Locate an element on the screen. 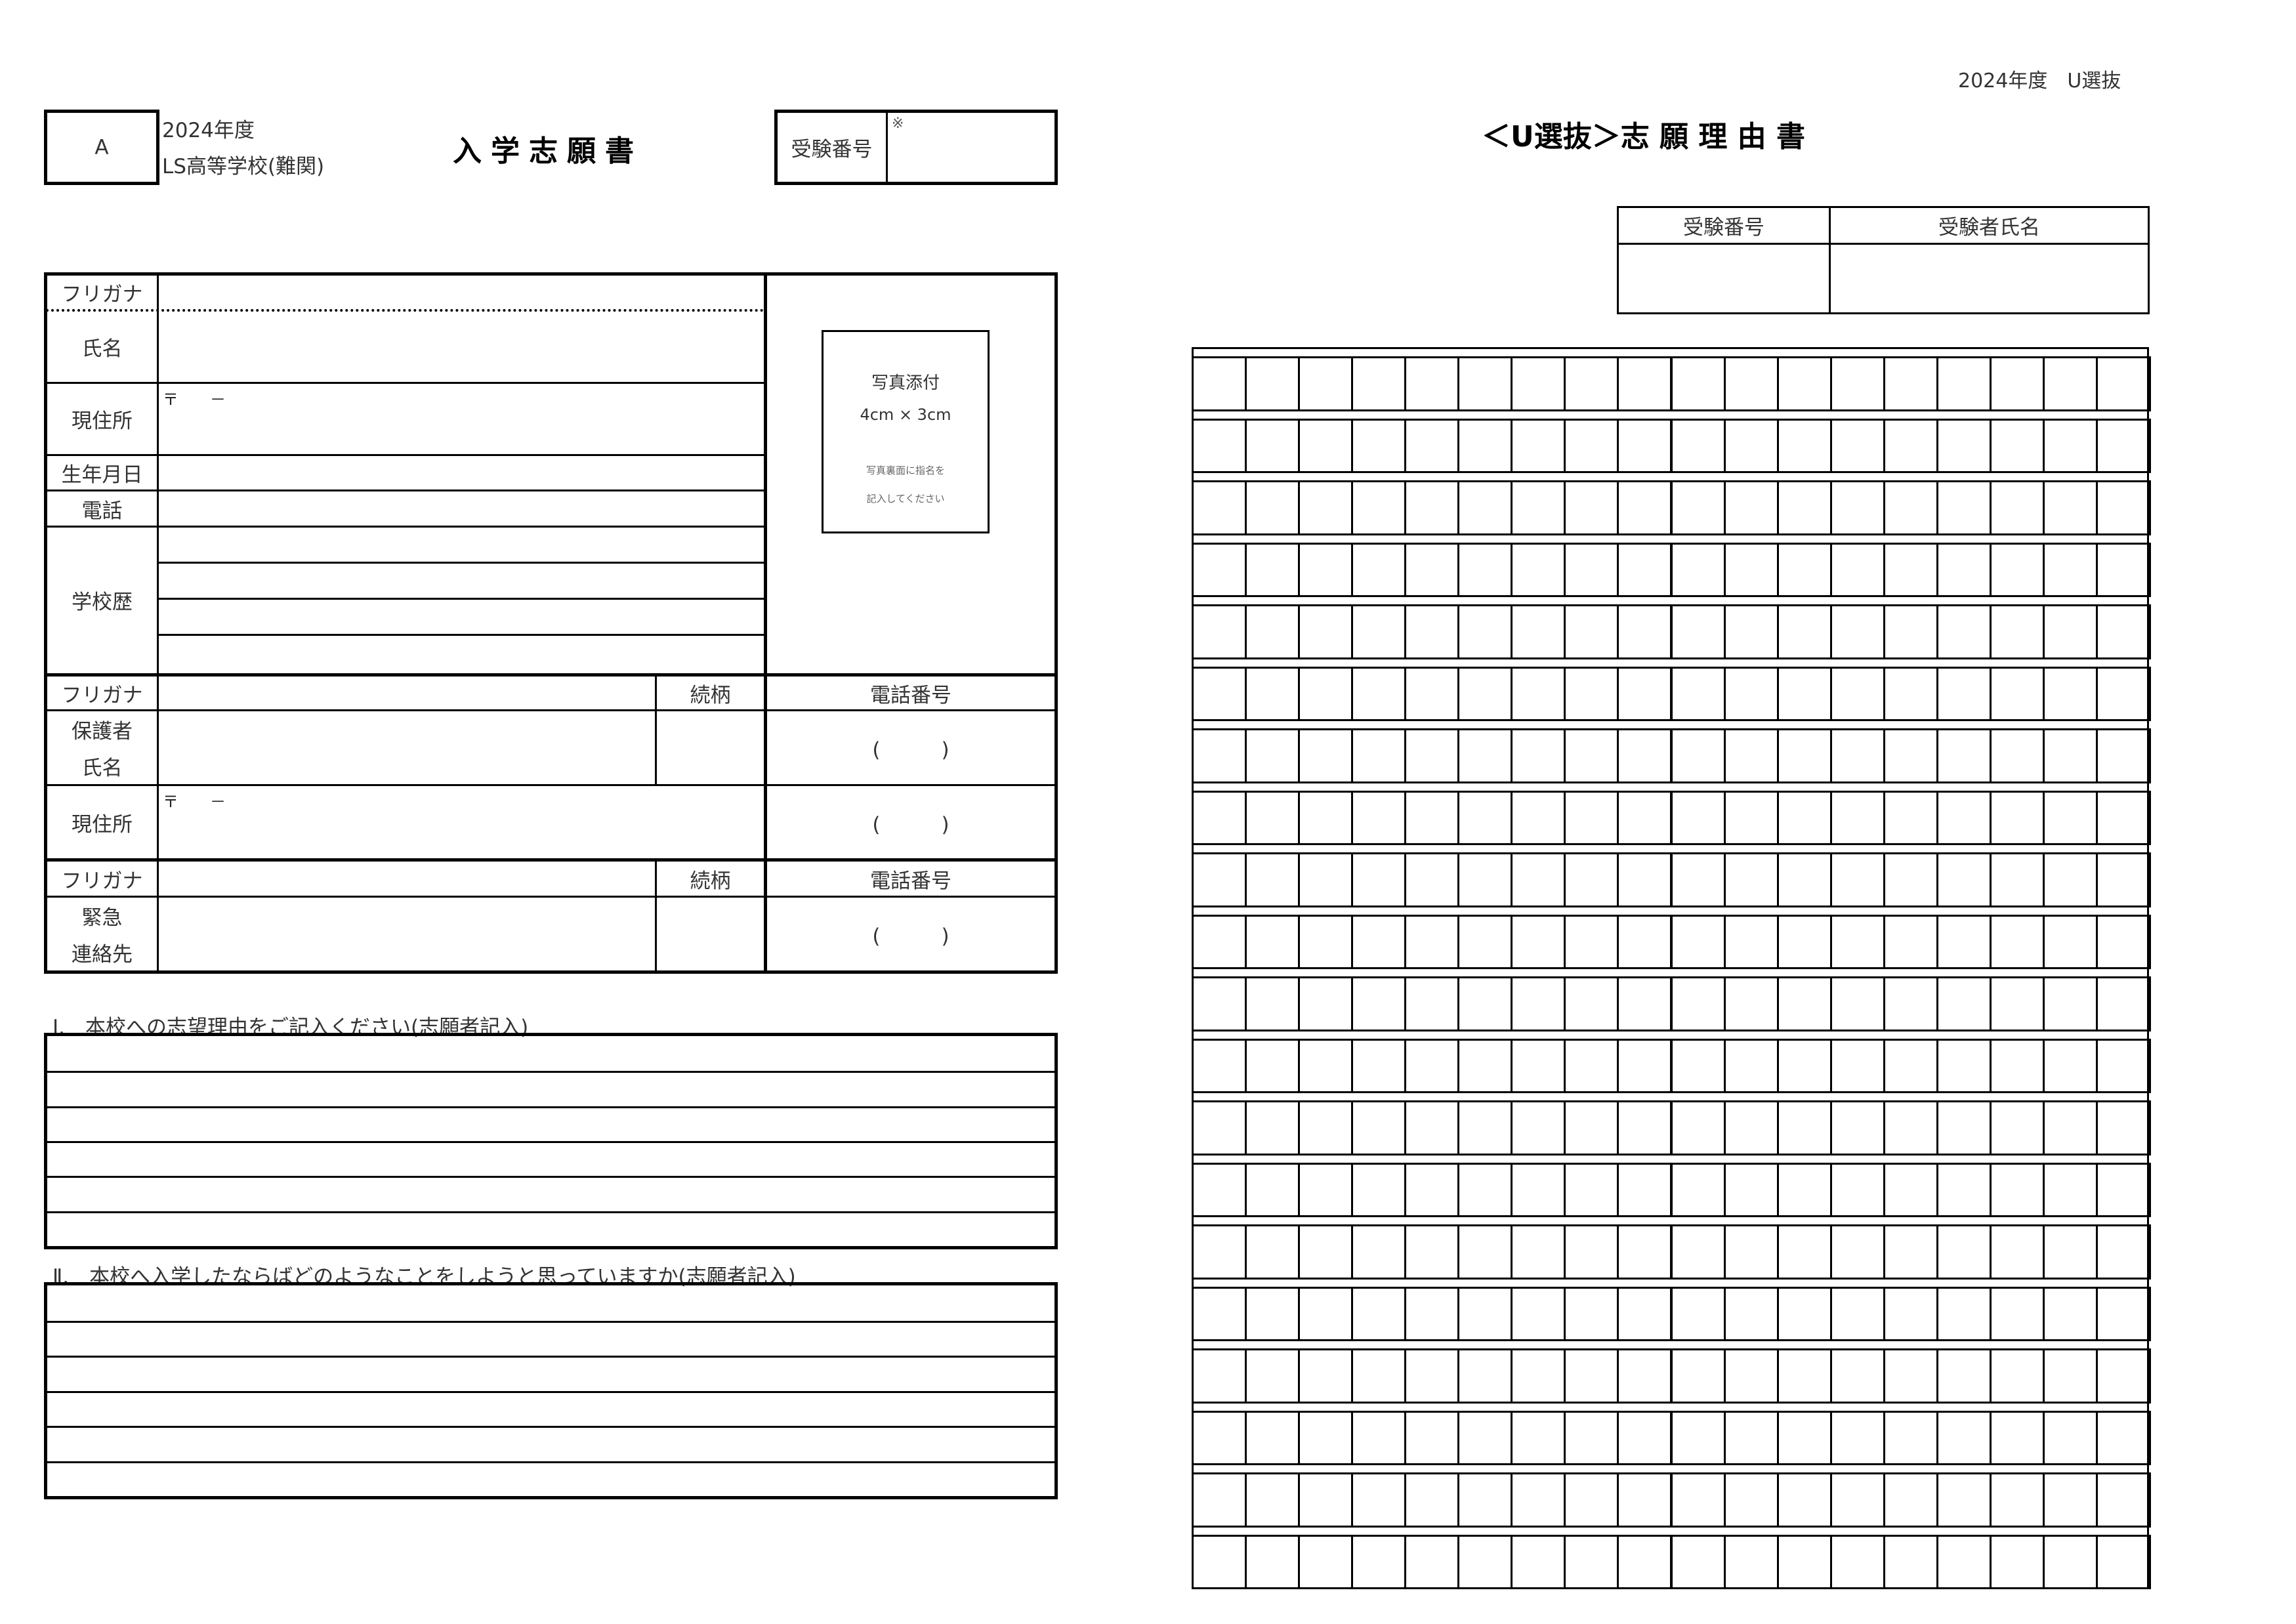 Image resolution: width=2296 pixels, height=1624 pixels. birthdate-field is located at coordinates (460, 472).